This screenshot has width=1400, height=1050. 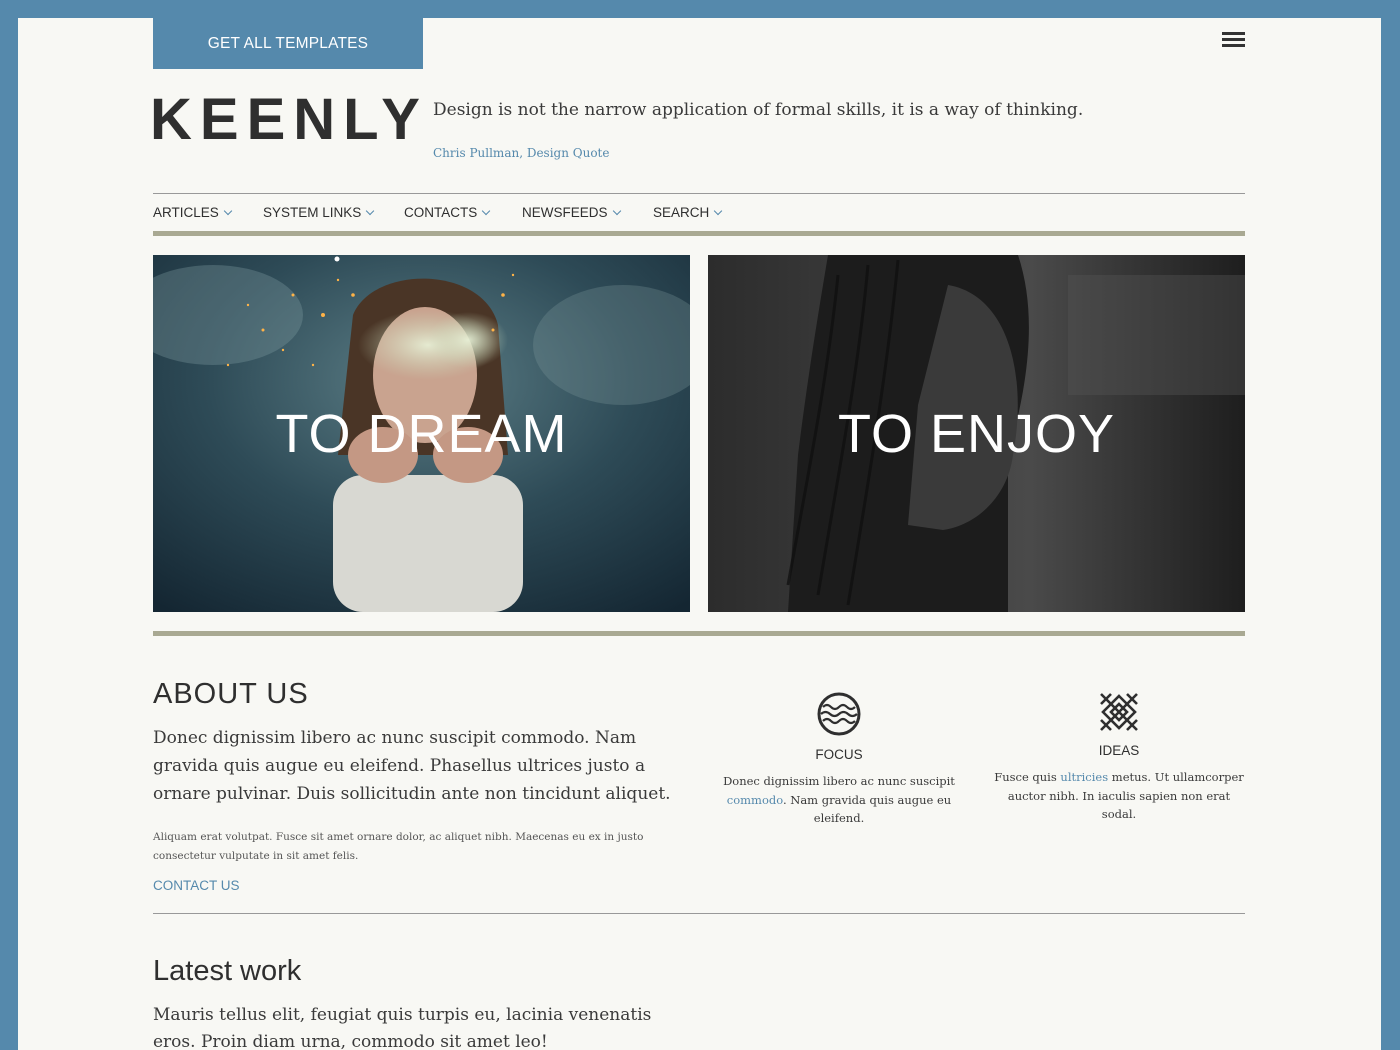 What do you see at coordinates (1119, 712) in the screenshot?
I see `lattice-pattern-icon` at bounding box center [1119, 712].